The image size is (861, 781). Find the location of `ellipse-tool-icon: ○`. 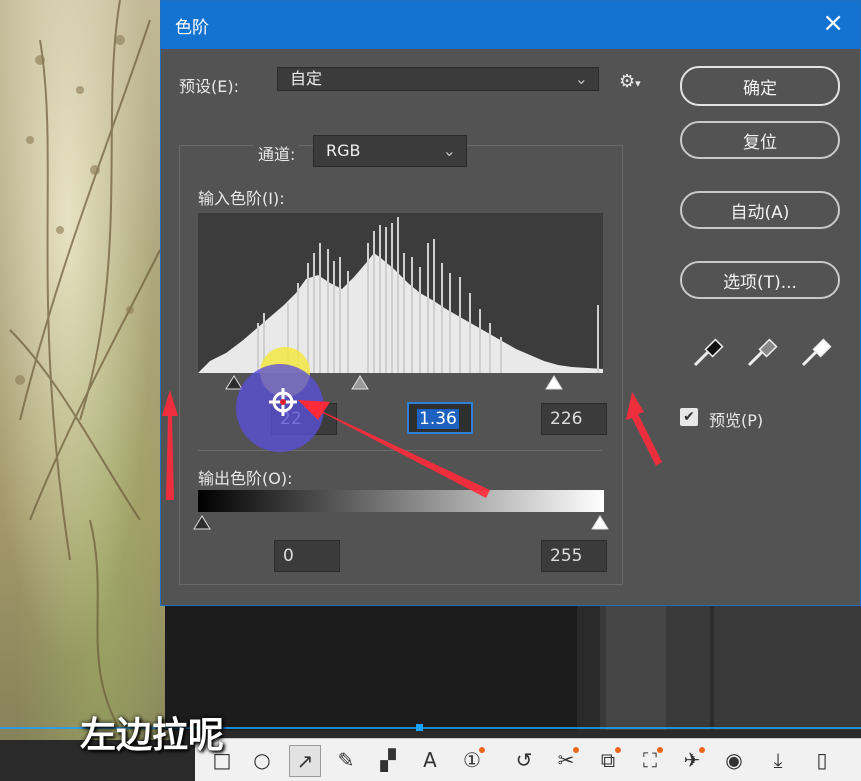

ellipse-tool-icon: ○ is located at coordinates (262, 760).